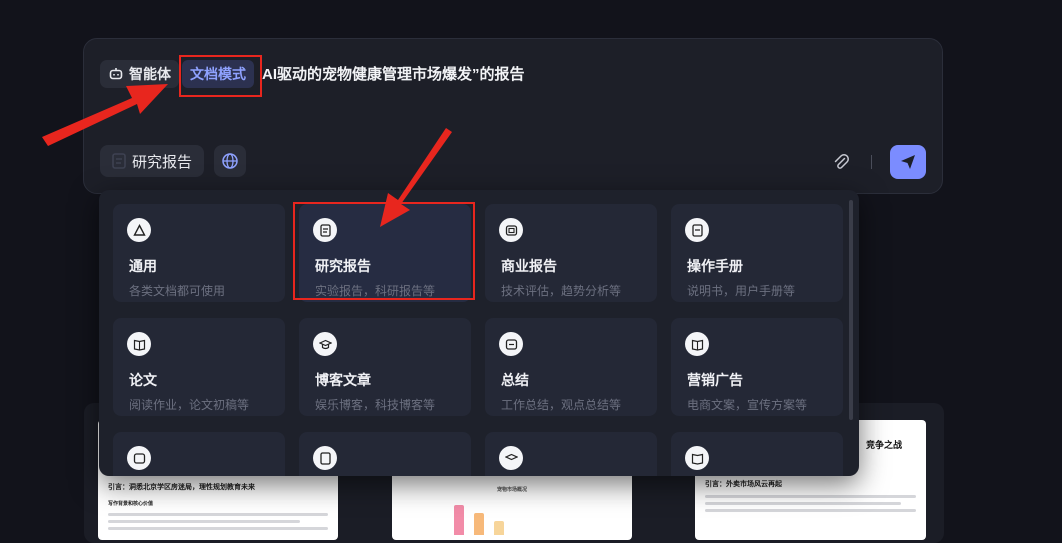  What do you see at coordinates (131, 504) in the screenshot?
I see `preview-doc-1-sub: 写作背景和核心价值` at bounding box center [131, 504].